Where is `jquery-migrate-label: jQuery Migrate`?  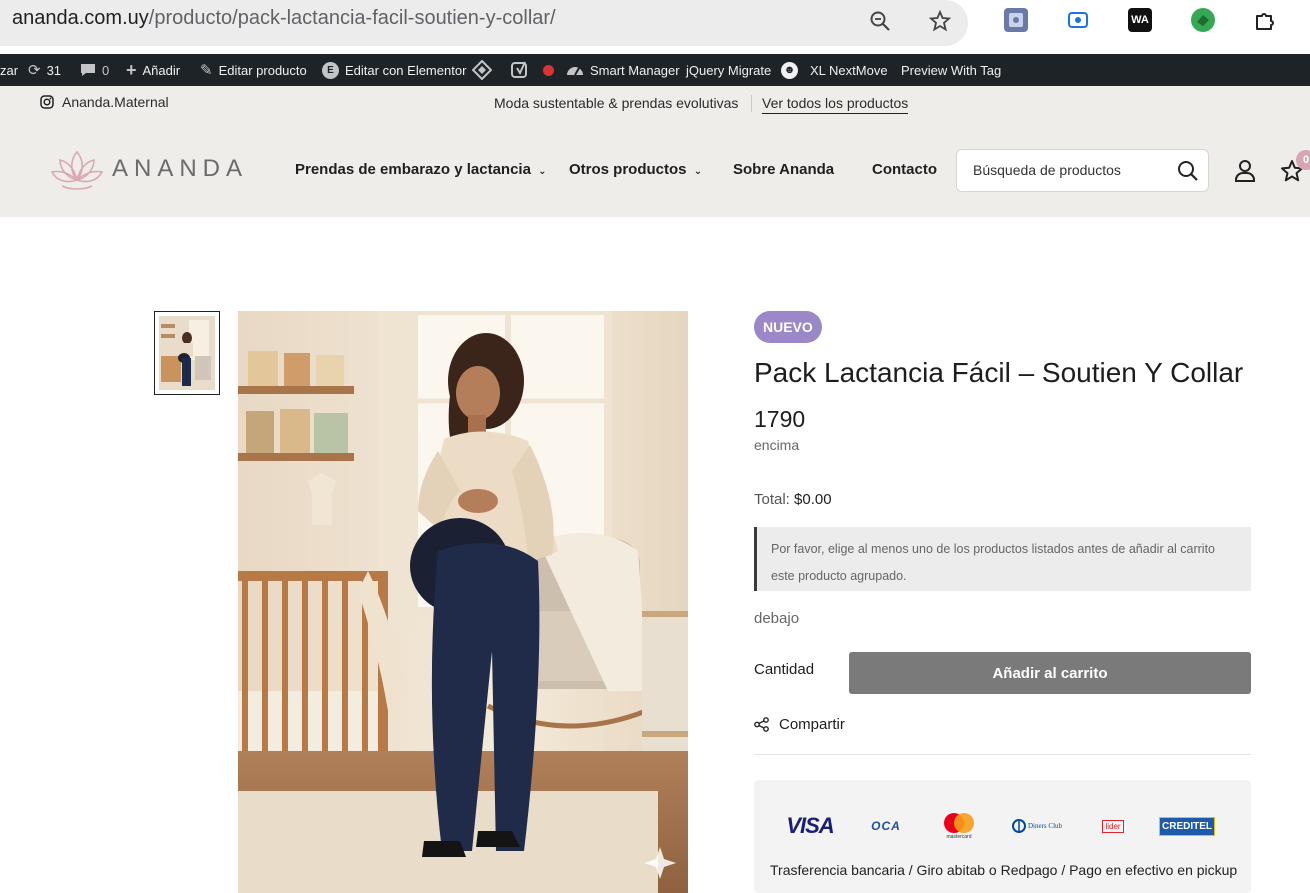 jquery-migrate-label: jQuery Migrate is located at coordinates (729, 70).